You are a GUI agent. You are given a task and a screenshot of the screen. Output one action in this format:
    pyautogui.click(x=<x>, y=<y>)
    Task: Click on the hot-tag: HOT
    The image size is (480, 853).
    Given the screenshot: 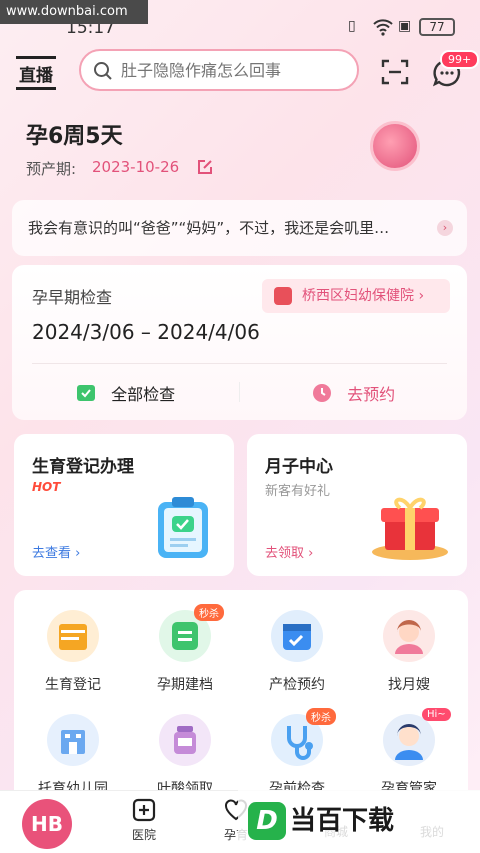 What is the action you would take?
    pyautogui.click(x=46, y=487)
    